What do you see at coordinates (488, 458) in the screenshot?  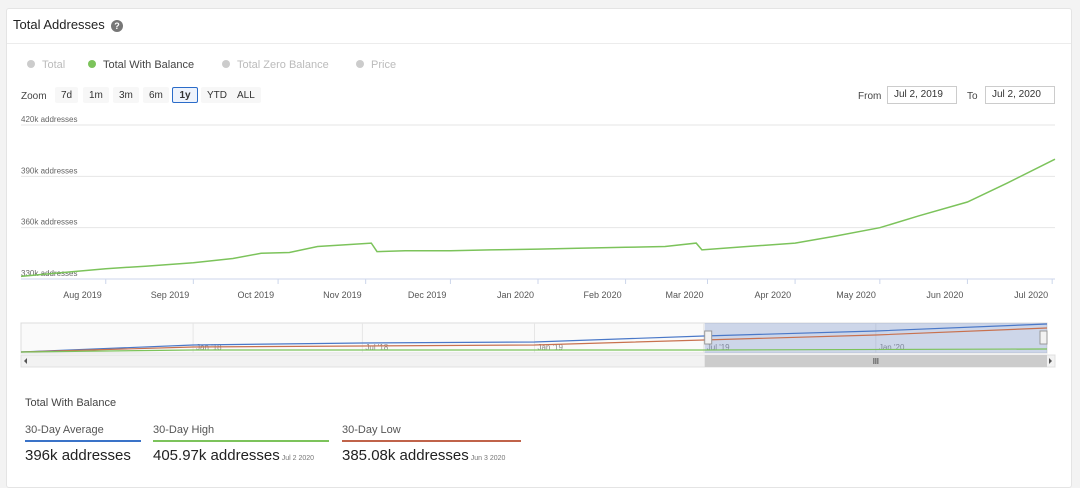 I see `stat-date: Jun 3 2020` at bounding box center [488, 458].